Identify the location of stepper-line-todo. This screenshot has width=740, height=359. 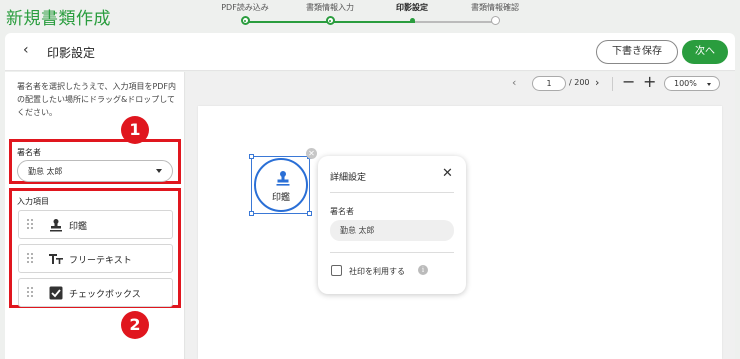
(455, 22).